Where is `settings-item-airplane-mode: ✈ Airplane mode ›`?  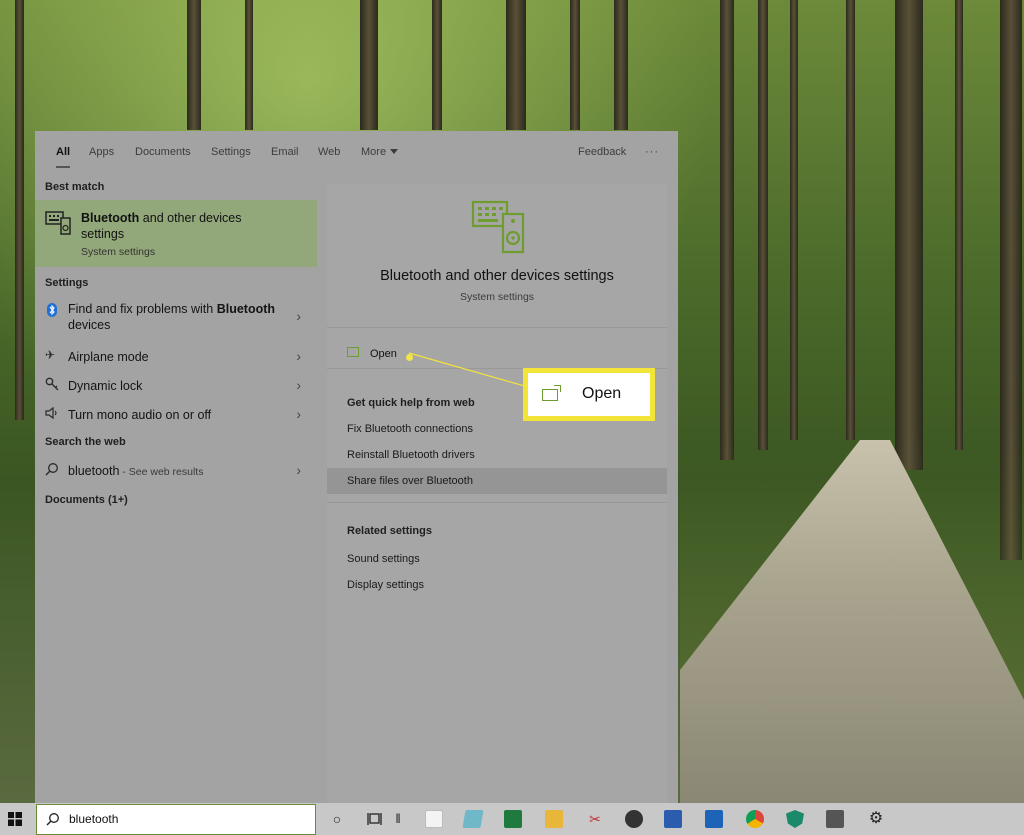
settings-item-airplane-mode: ✈ Airplane mode › is located at coordinates (176, 356).